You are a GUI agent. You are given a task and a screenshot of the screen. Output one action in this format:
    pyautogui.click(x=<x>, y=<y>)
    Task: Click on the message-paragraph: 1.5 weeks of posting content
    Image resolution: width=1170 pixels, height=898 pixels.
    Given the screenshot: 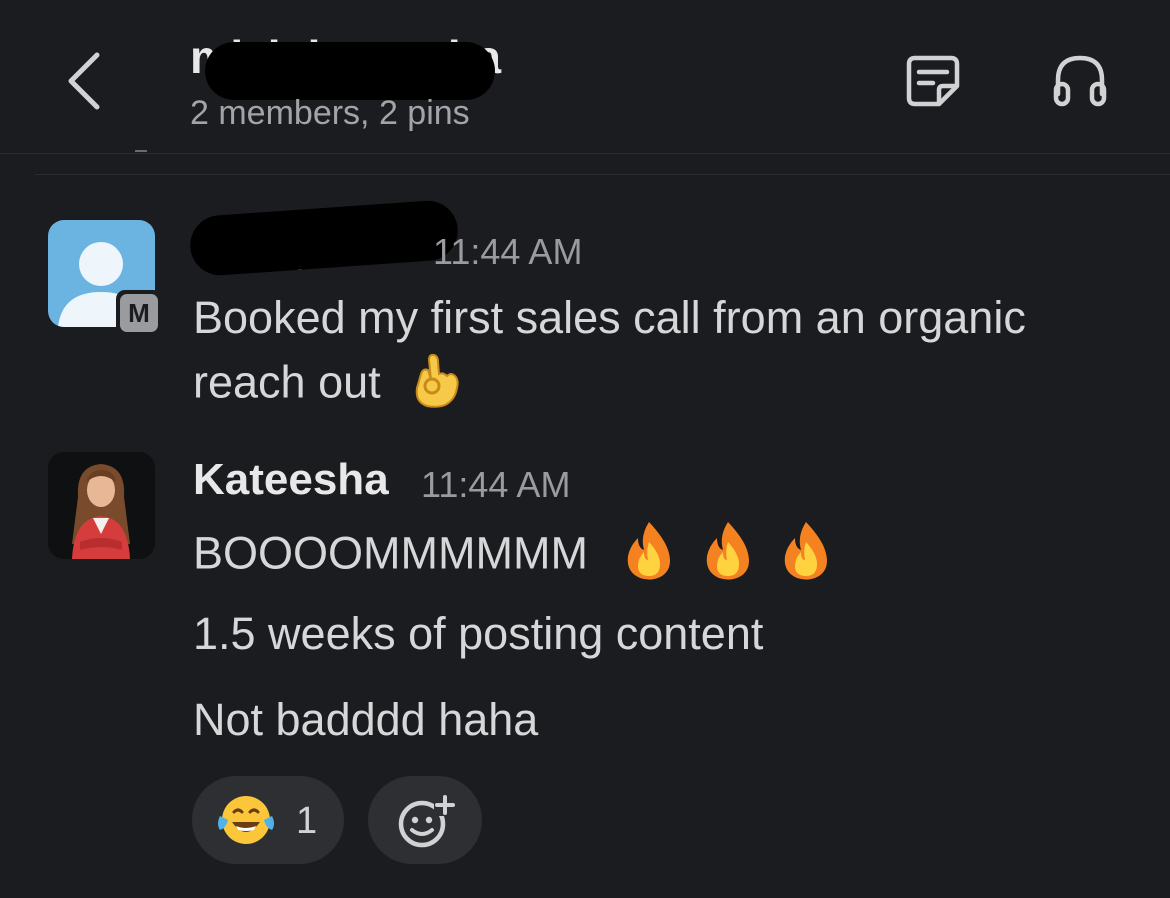 What is the action you would take?
    pyautogui.click(x=478, y=633)
    